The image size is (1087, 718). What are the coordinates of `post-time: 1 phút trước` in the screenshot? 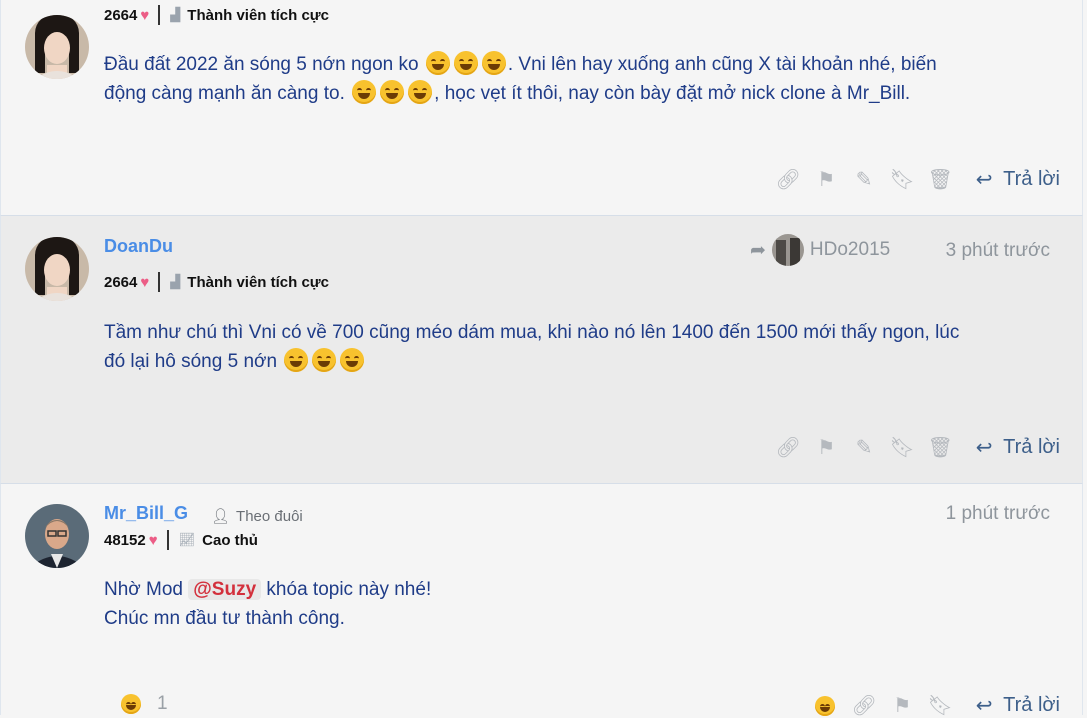 It's located at (998, 514).